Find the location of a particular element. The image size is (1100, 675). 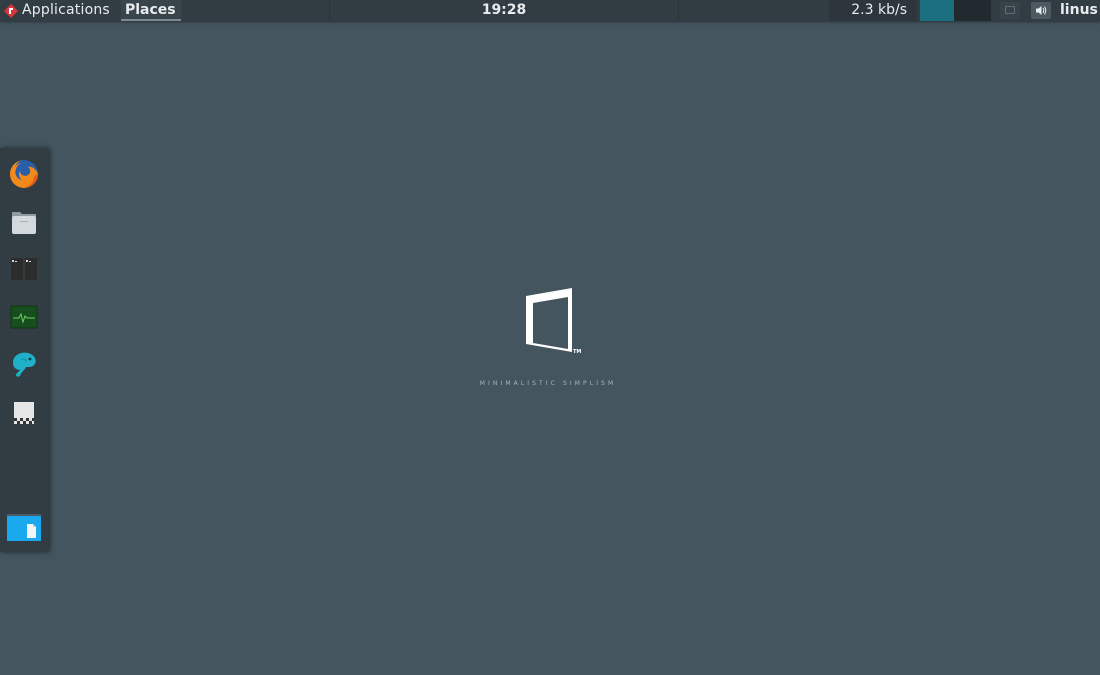

volume-icon is located at coordinates (1041, 10).